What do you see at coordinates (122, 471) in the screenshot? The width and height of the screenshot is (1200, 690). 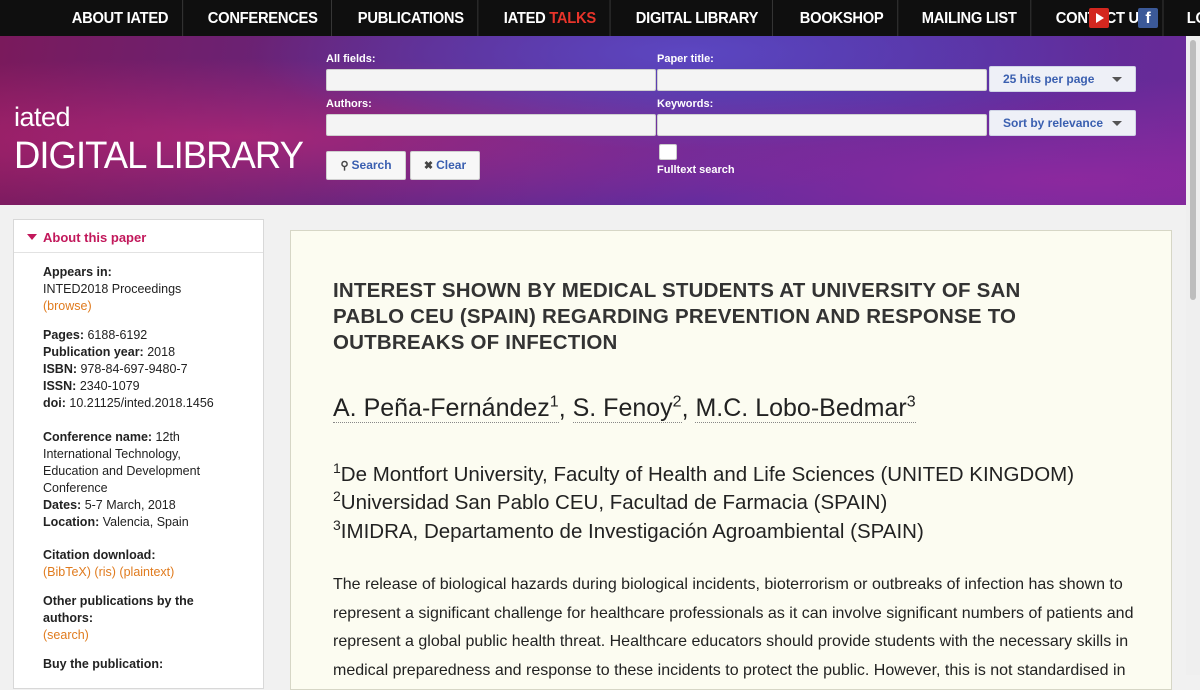 I see `conference-name-line-3: Education and Development` at bounding box center [122, 471].